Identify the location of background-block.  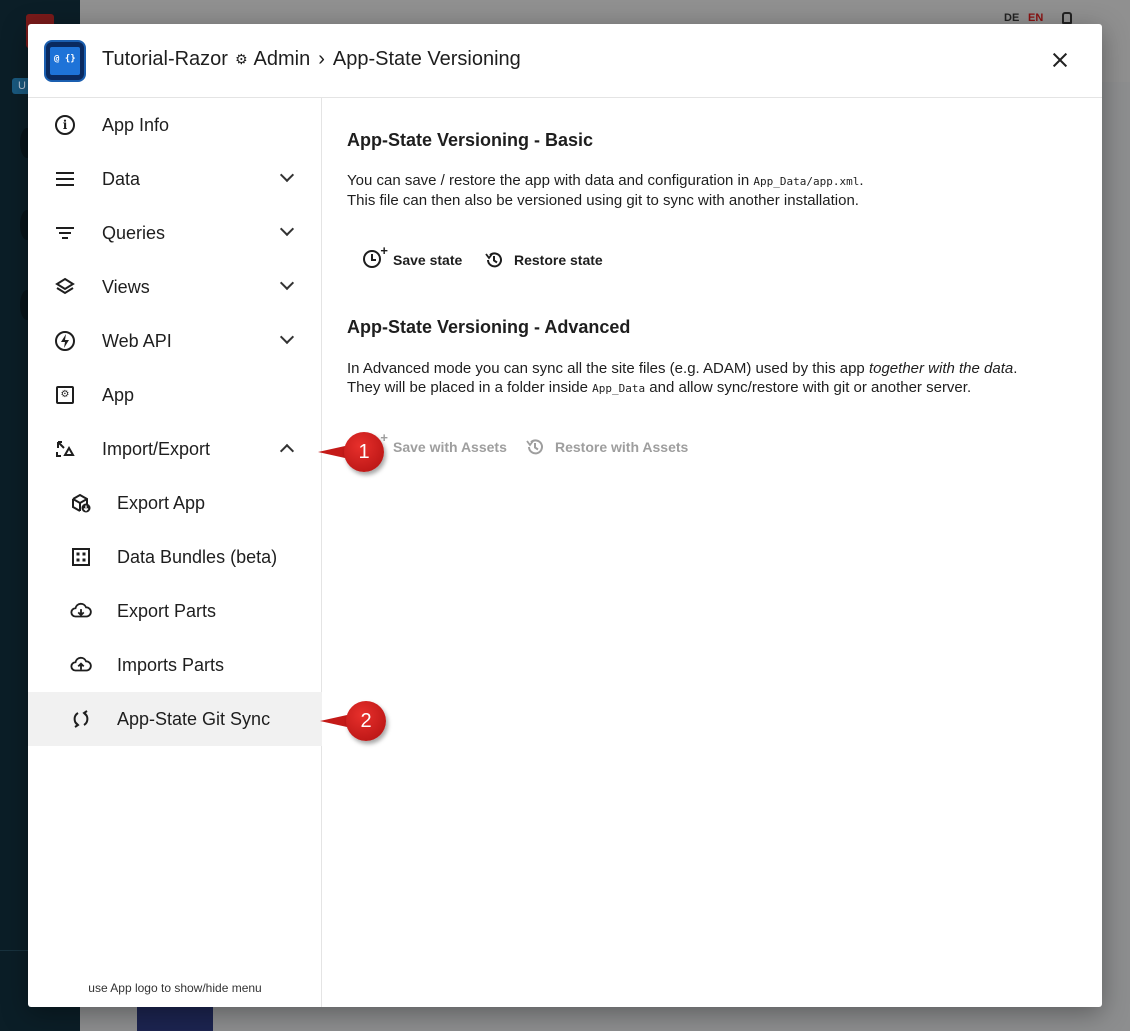
(175, 1019).